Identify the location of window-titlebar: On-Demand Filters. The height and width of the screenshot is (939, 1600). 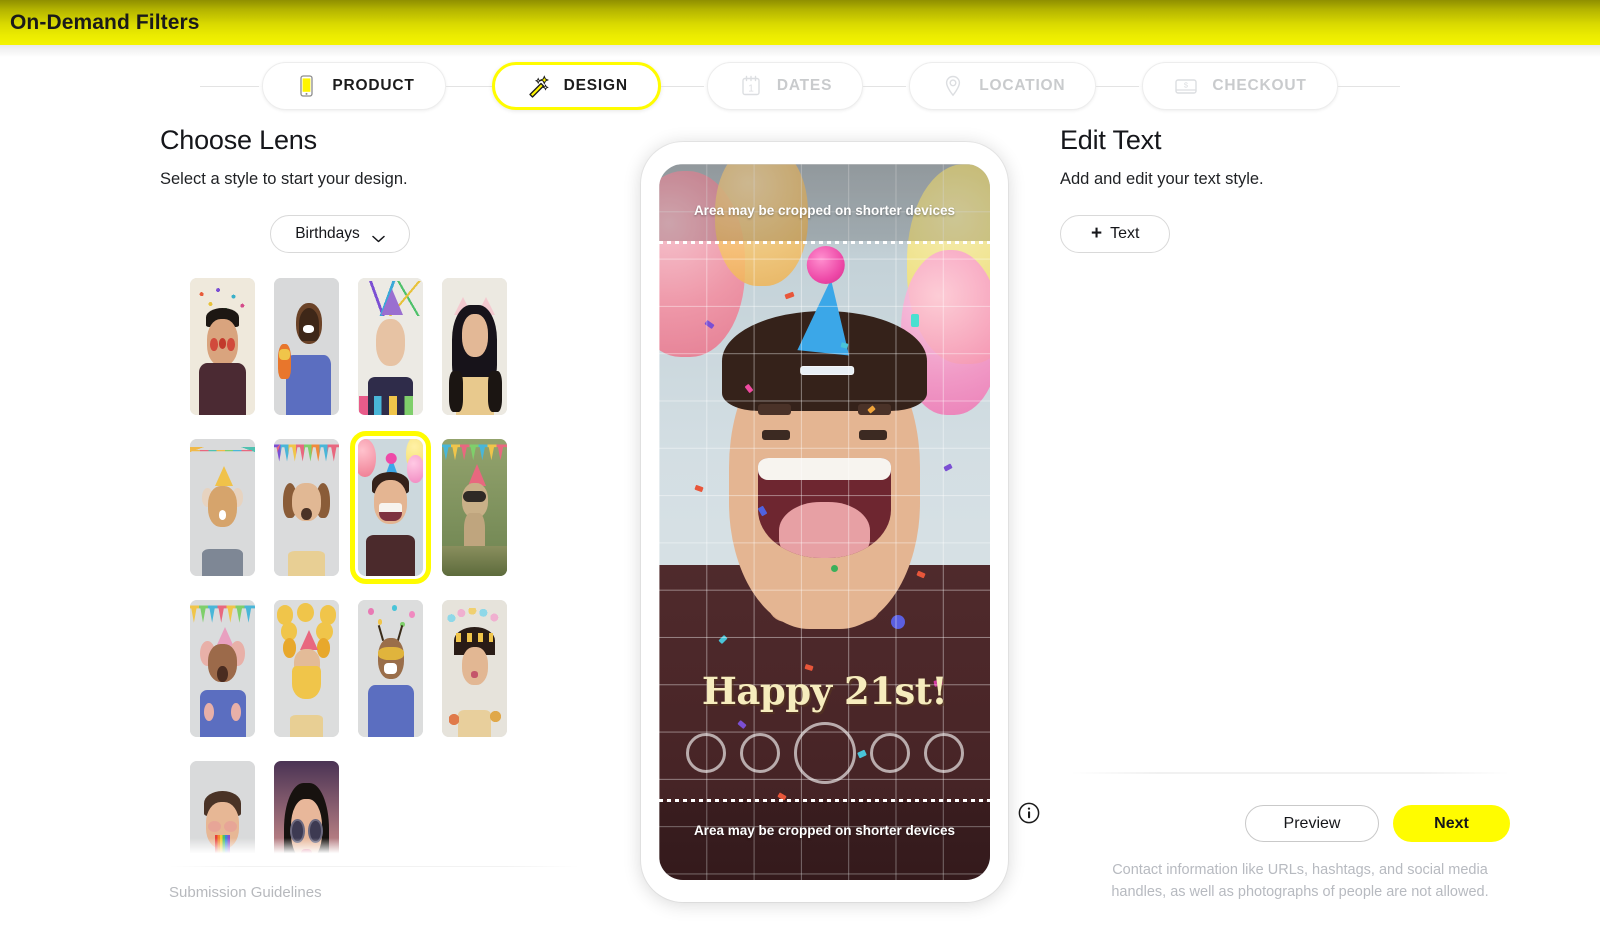
(800, 22).